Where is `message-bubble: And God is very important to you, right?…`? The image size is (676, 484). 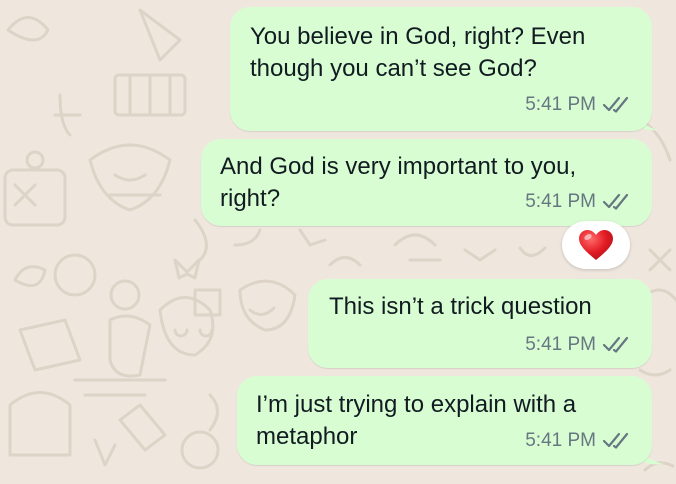
message-bubble: And God is very important to you, right?… is located at coordinates (426, 182).